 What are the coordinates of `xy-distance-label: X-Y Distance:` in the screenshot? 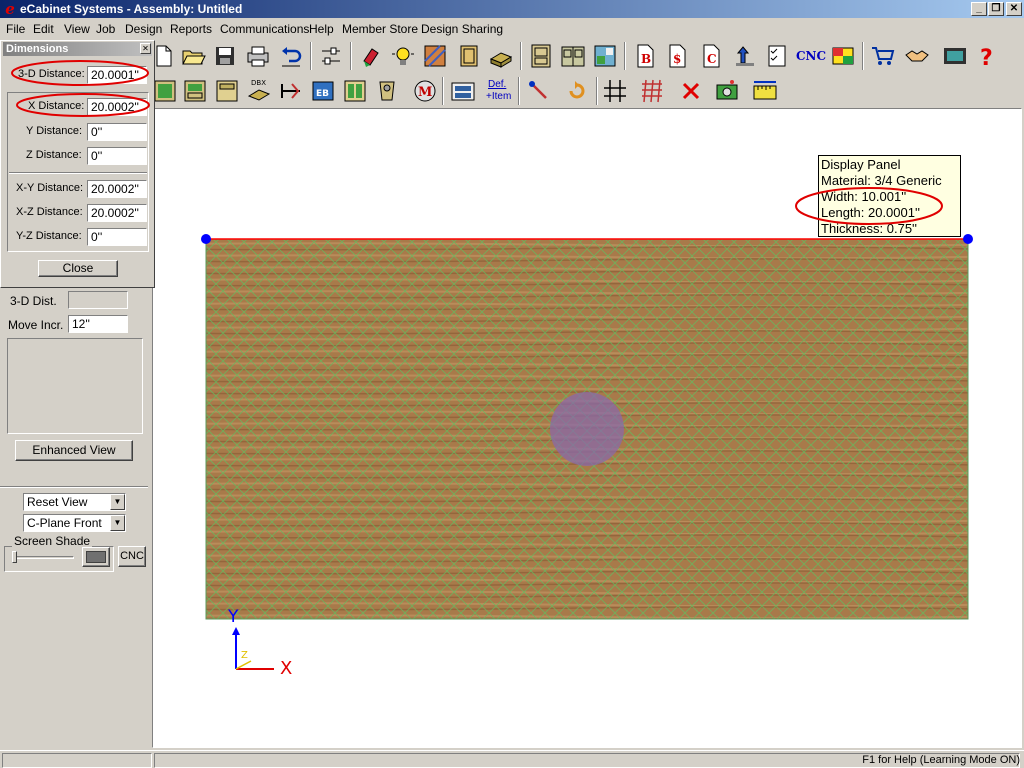 It's located at (50, 188).